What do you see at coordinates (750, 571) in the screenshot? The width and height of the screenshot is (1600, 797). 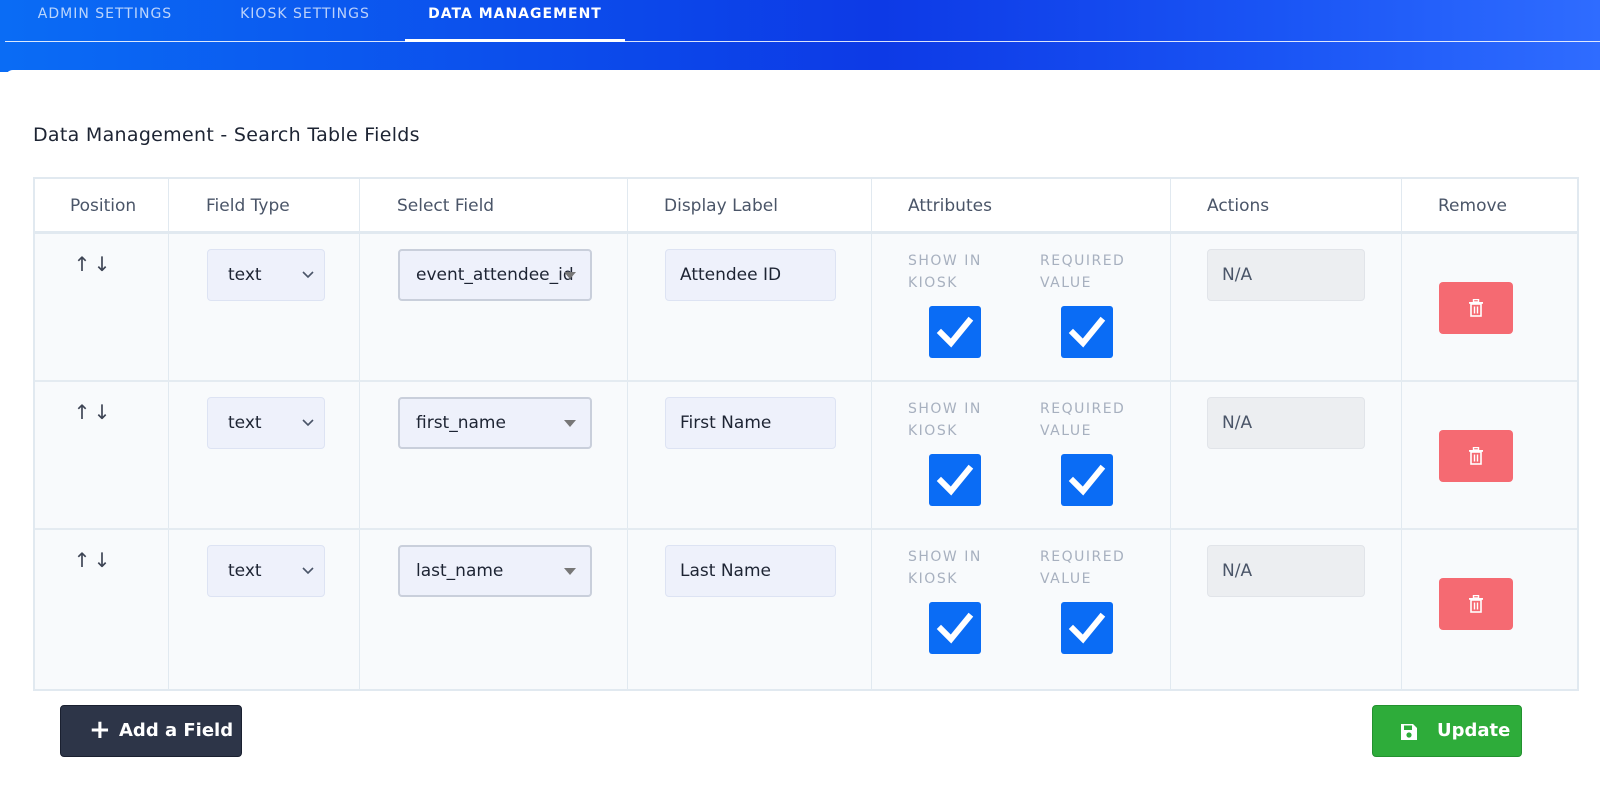 I see `display-label-input: Last Name` at bounding box center [750, 571].